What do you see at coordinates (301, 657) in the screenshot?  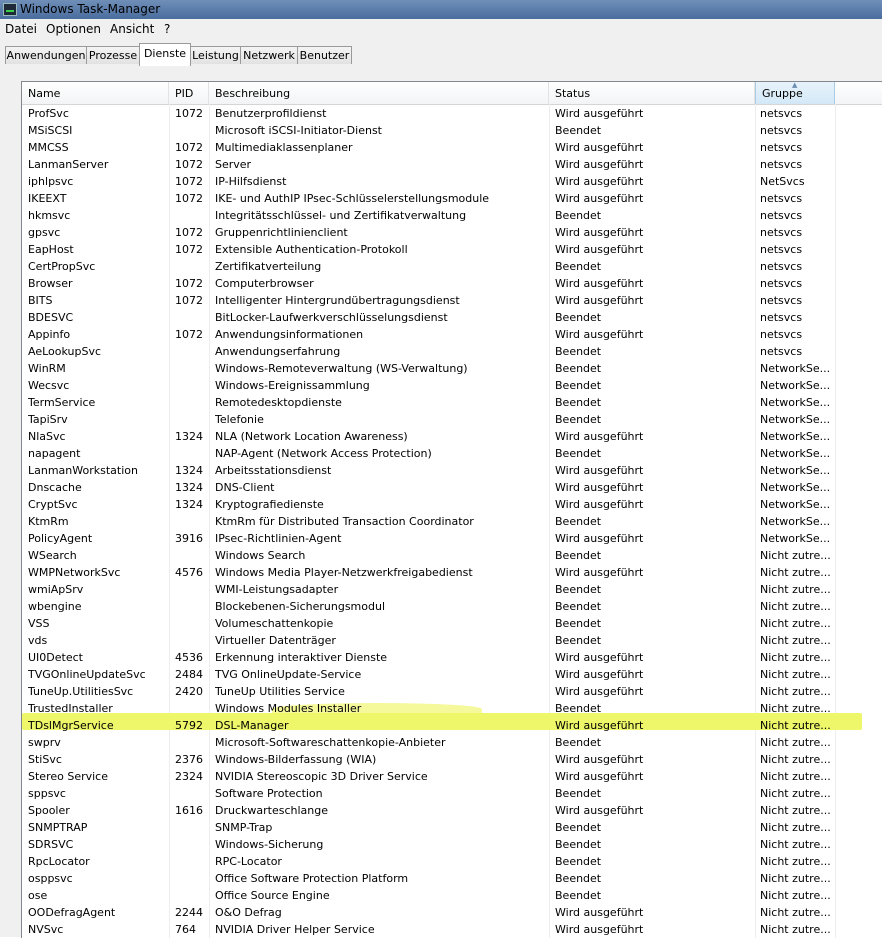 I see `service-description: Erkennung interaktiver Dienste` at bounding box center [301, 657].